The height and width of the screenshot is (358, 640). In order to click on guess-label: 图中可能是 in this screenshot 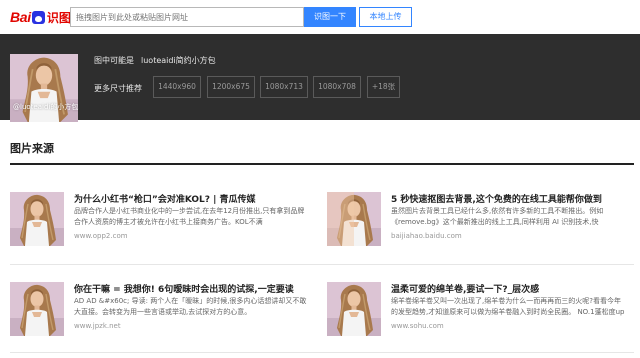, I will do `click(114, 60)`.